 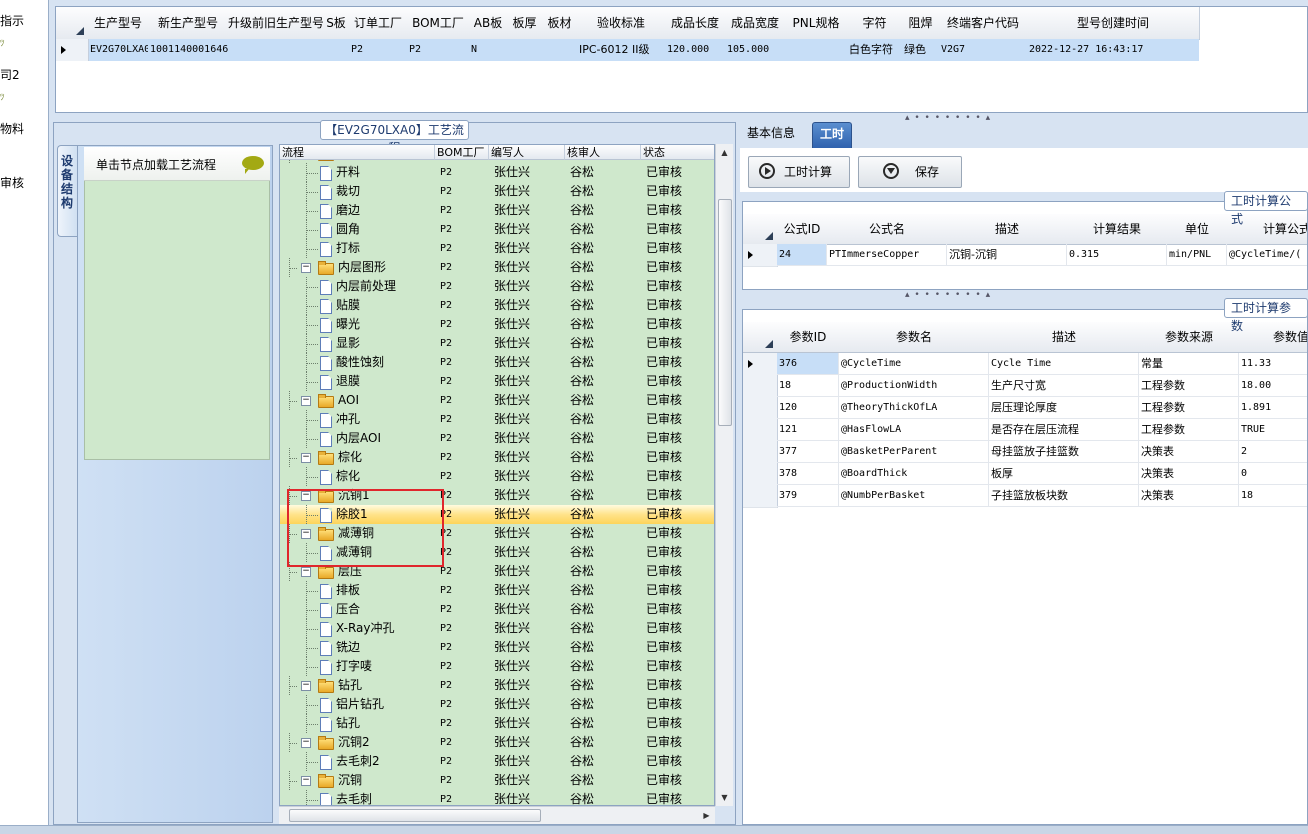 What do you see at coordinates (497, 815) in the screenshot?
I see `tree-horizontal-scrollbar: ▶` at bounding box center [497, 815].